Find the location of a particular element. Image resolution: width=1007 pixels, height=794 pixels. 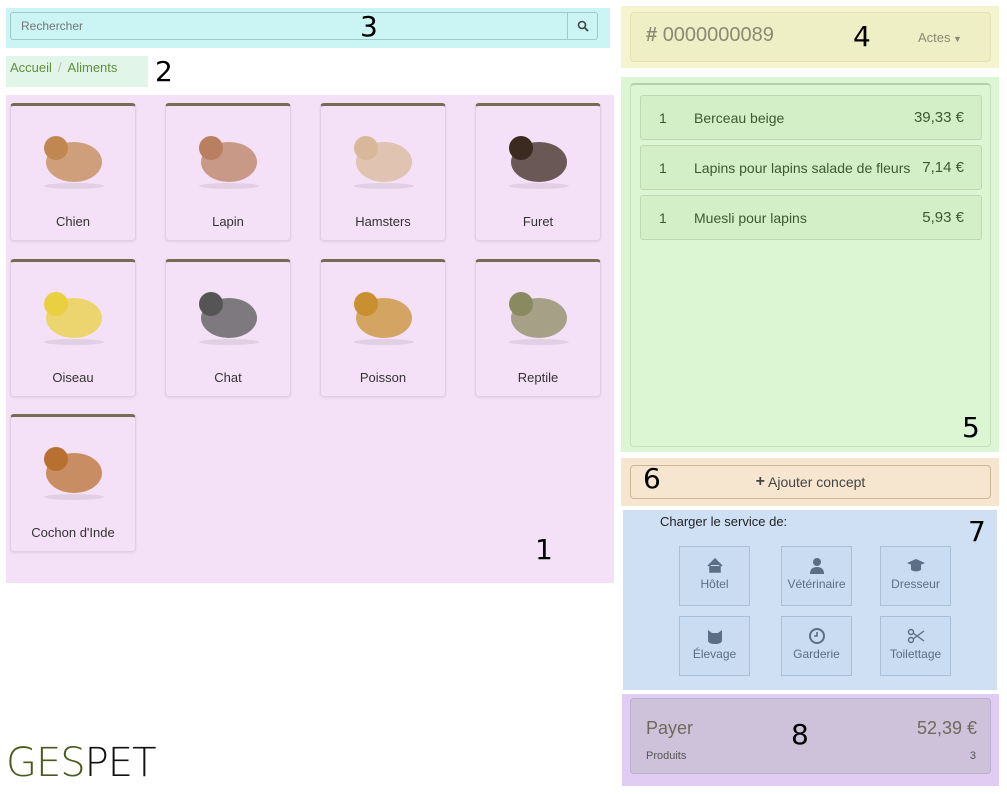

item-price: 7,14 € is located at coordinates (943, 167).